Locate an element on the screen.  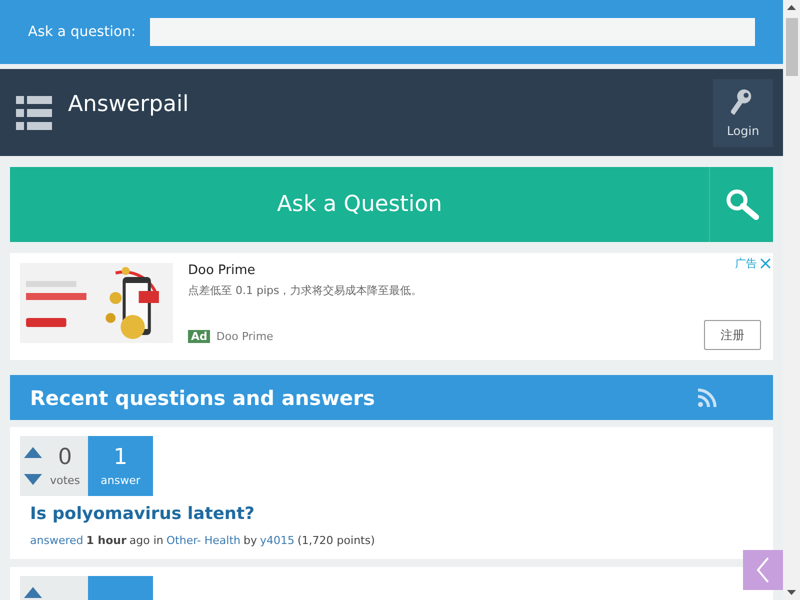
register-button: 注册 is located at coordinates (732, 335).